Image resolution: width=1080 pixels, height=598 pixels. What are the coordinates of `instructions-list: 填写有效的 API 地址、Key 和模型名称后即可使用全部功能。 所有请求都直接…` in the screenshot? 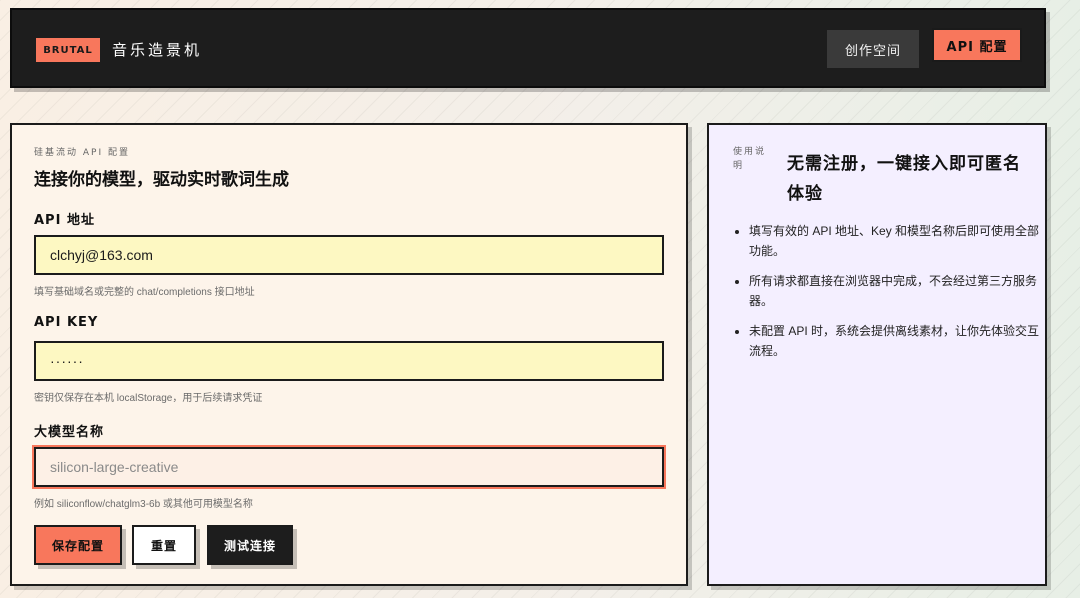 It's located at (889, 296).